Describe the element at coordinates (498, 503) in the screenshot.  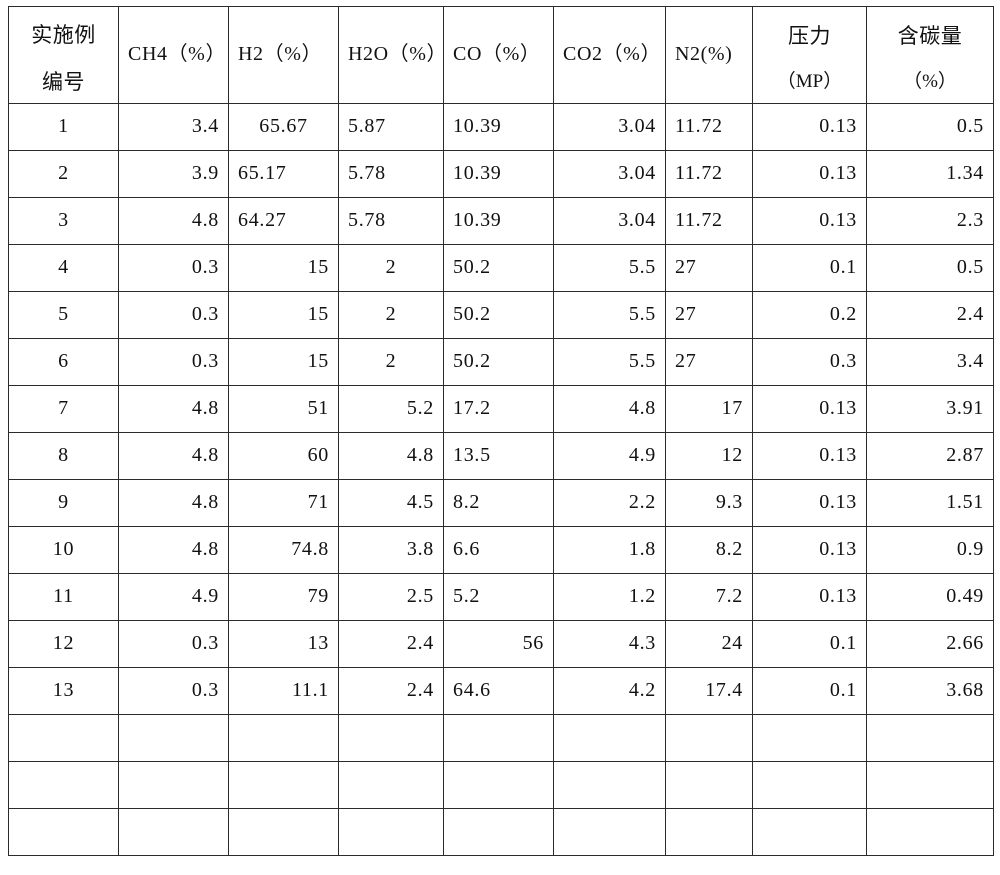
I see `cell-co: 8.2` at that location.